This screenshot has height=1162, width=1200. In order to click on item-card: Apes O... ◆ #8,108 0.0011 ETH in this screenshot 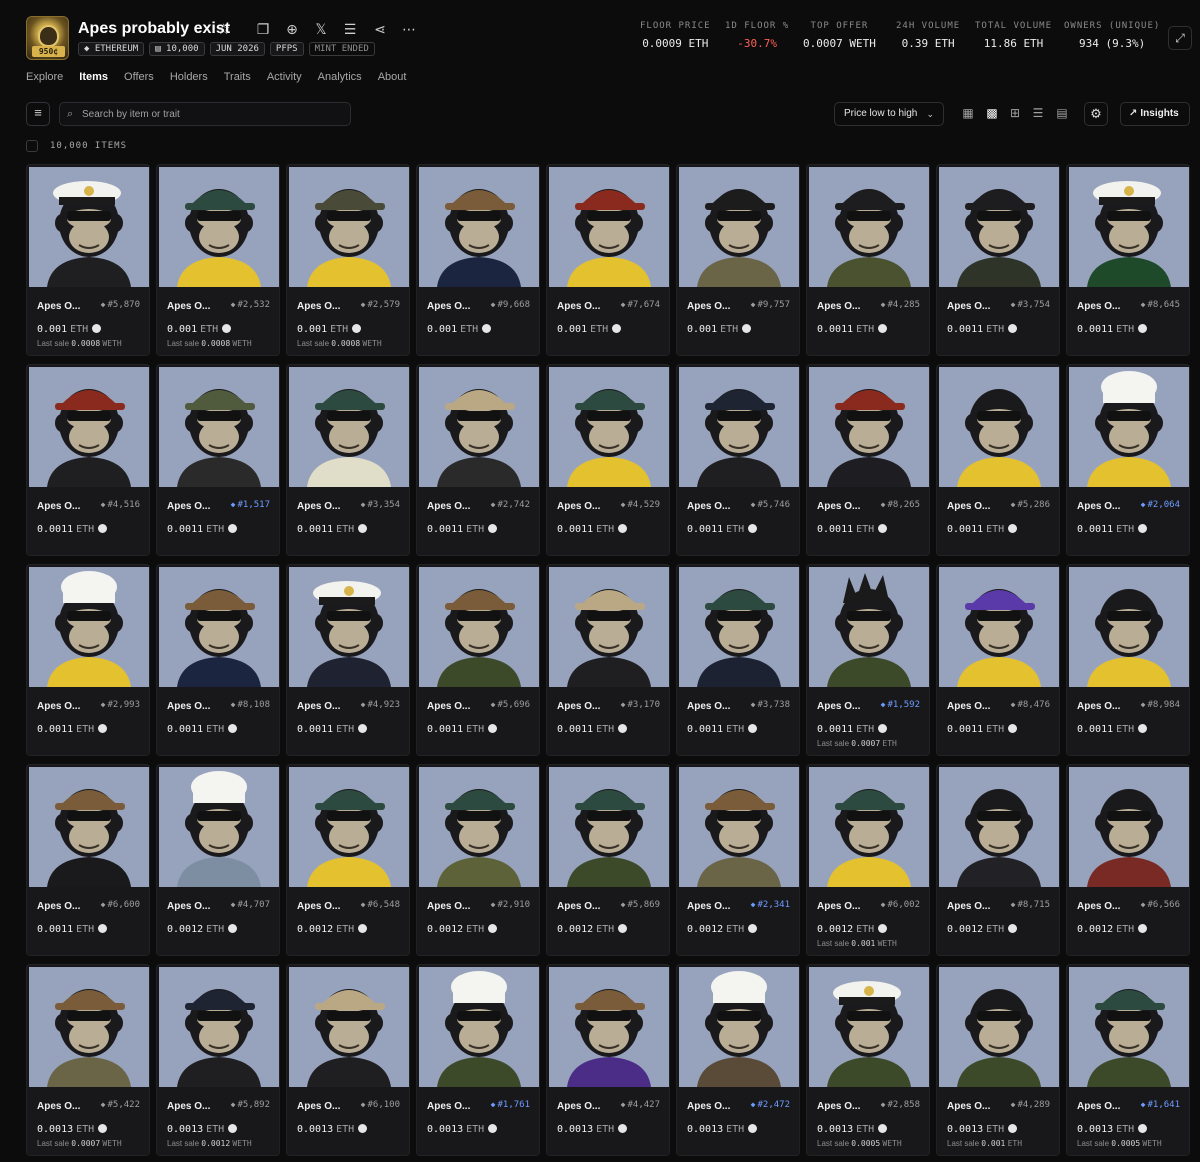, I will do `click(218, 660)`.